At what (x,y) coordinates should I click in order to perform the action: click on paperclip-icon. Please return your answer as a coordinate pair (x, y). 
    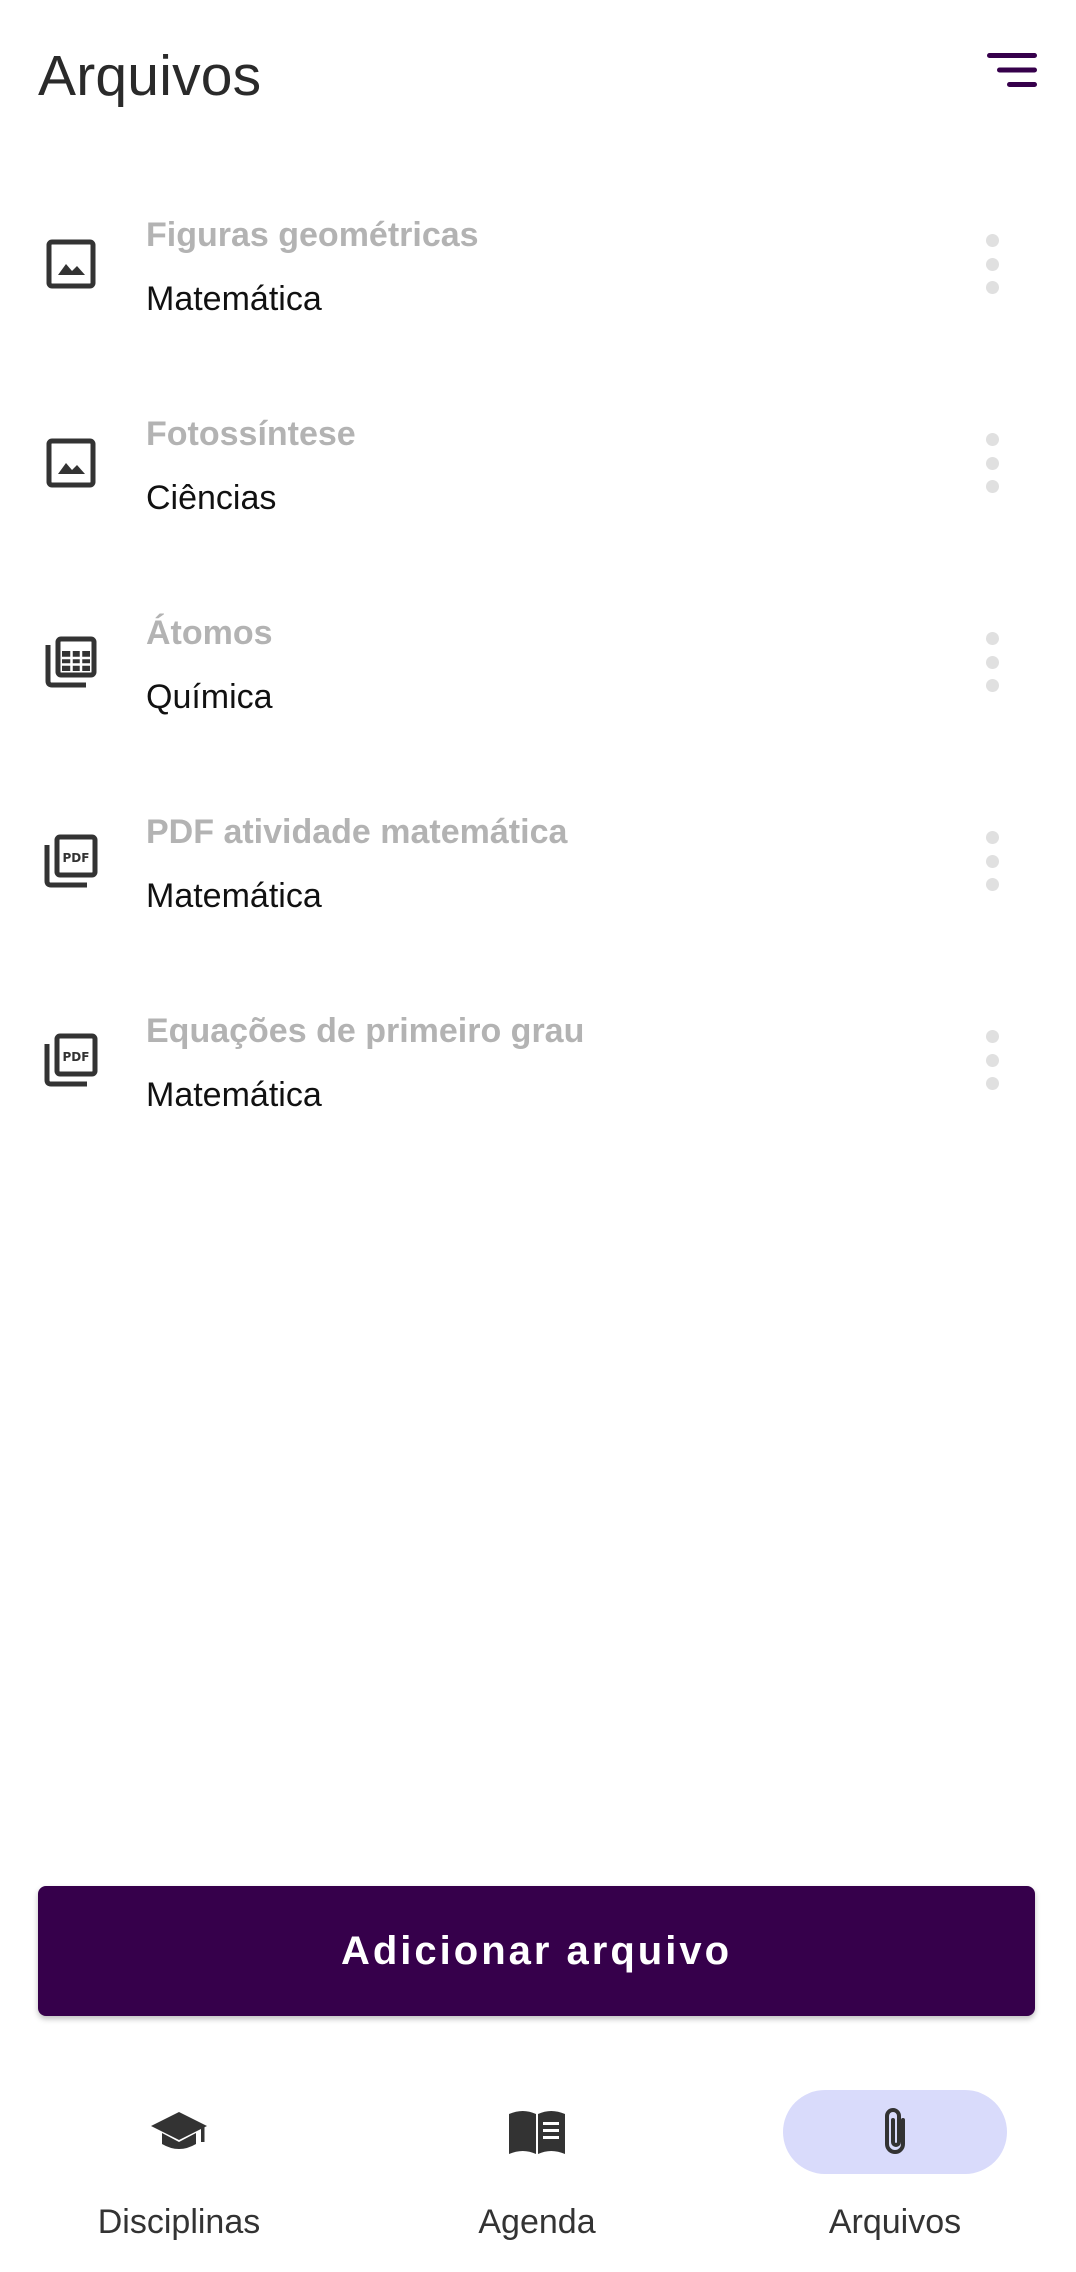
    Looking at the image, I should click on (895, 2131).